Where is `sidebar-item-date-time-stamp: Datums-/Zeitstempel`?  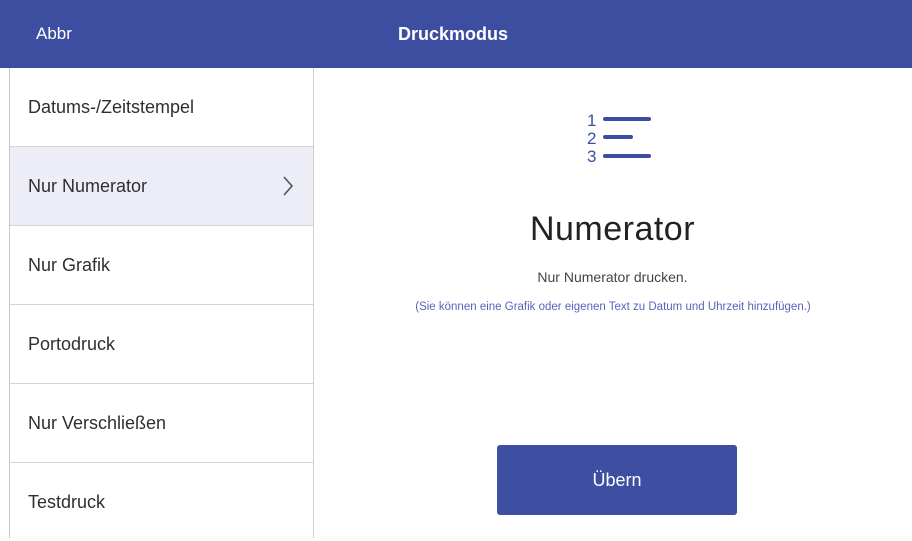 sidebar-item-date-time-stamp: Datums-/Zeitstempel is located at coordinates (161, 107).